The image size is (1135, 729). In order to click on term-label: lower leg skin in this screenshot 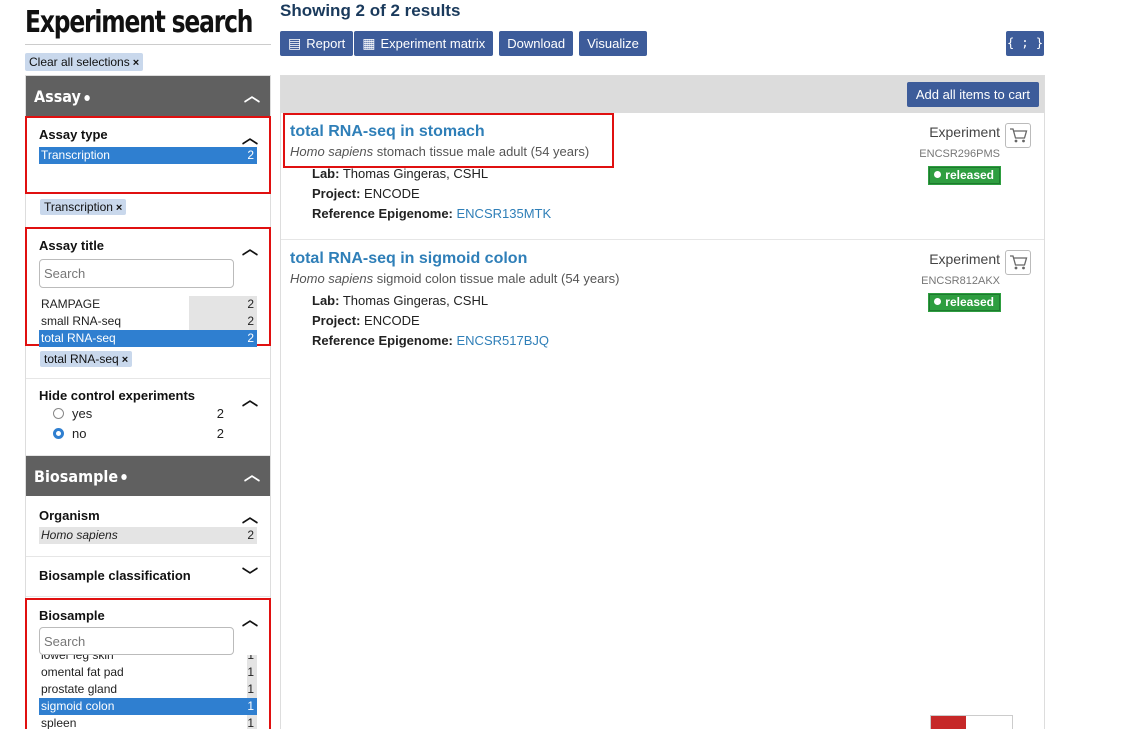, I will do `click(77, 658)`.